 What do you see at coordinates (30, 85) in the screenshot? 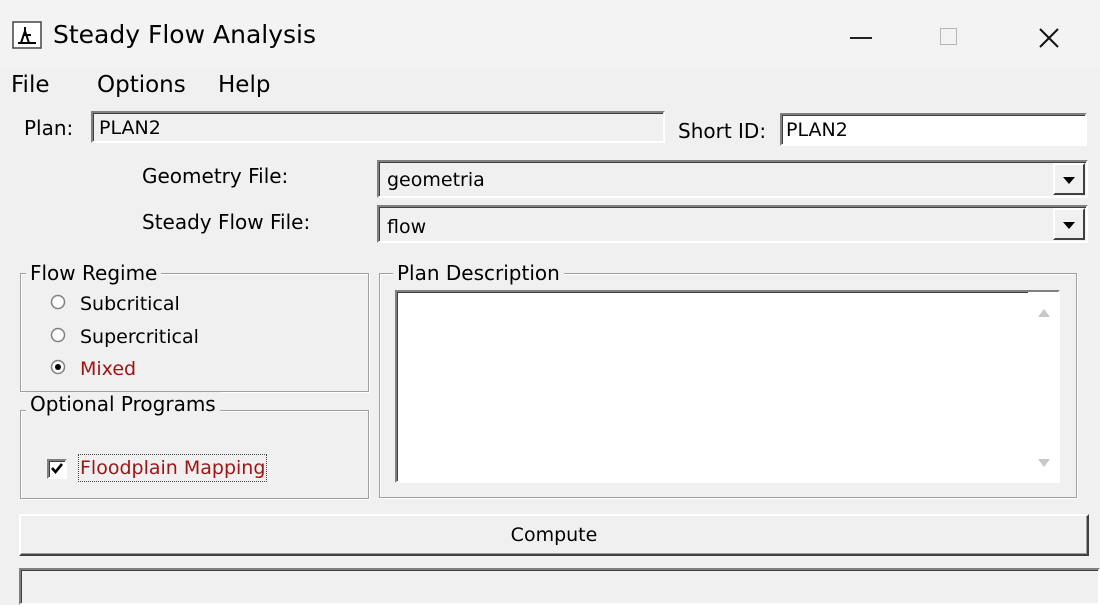
I see `menu-file: File` at bounding box center [30, 85].